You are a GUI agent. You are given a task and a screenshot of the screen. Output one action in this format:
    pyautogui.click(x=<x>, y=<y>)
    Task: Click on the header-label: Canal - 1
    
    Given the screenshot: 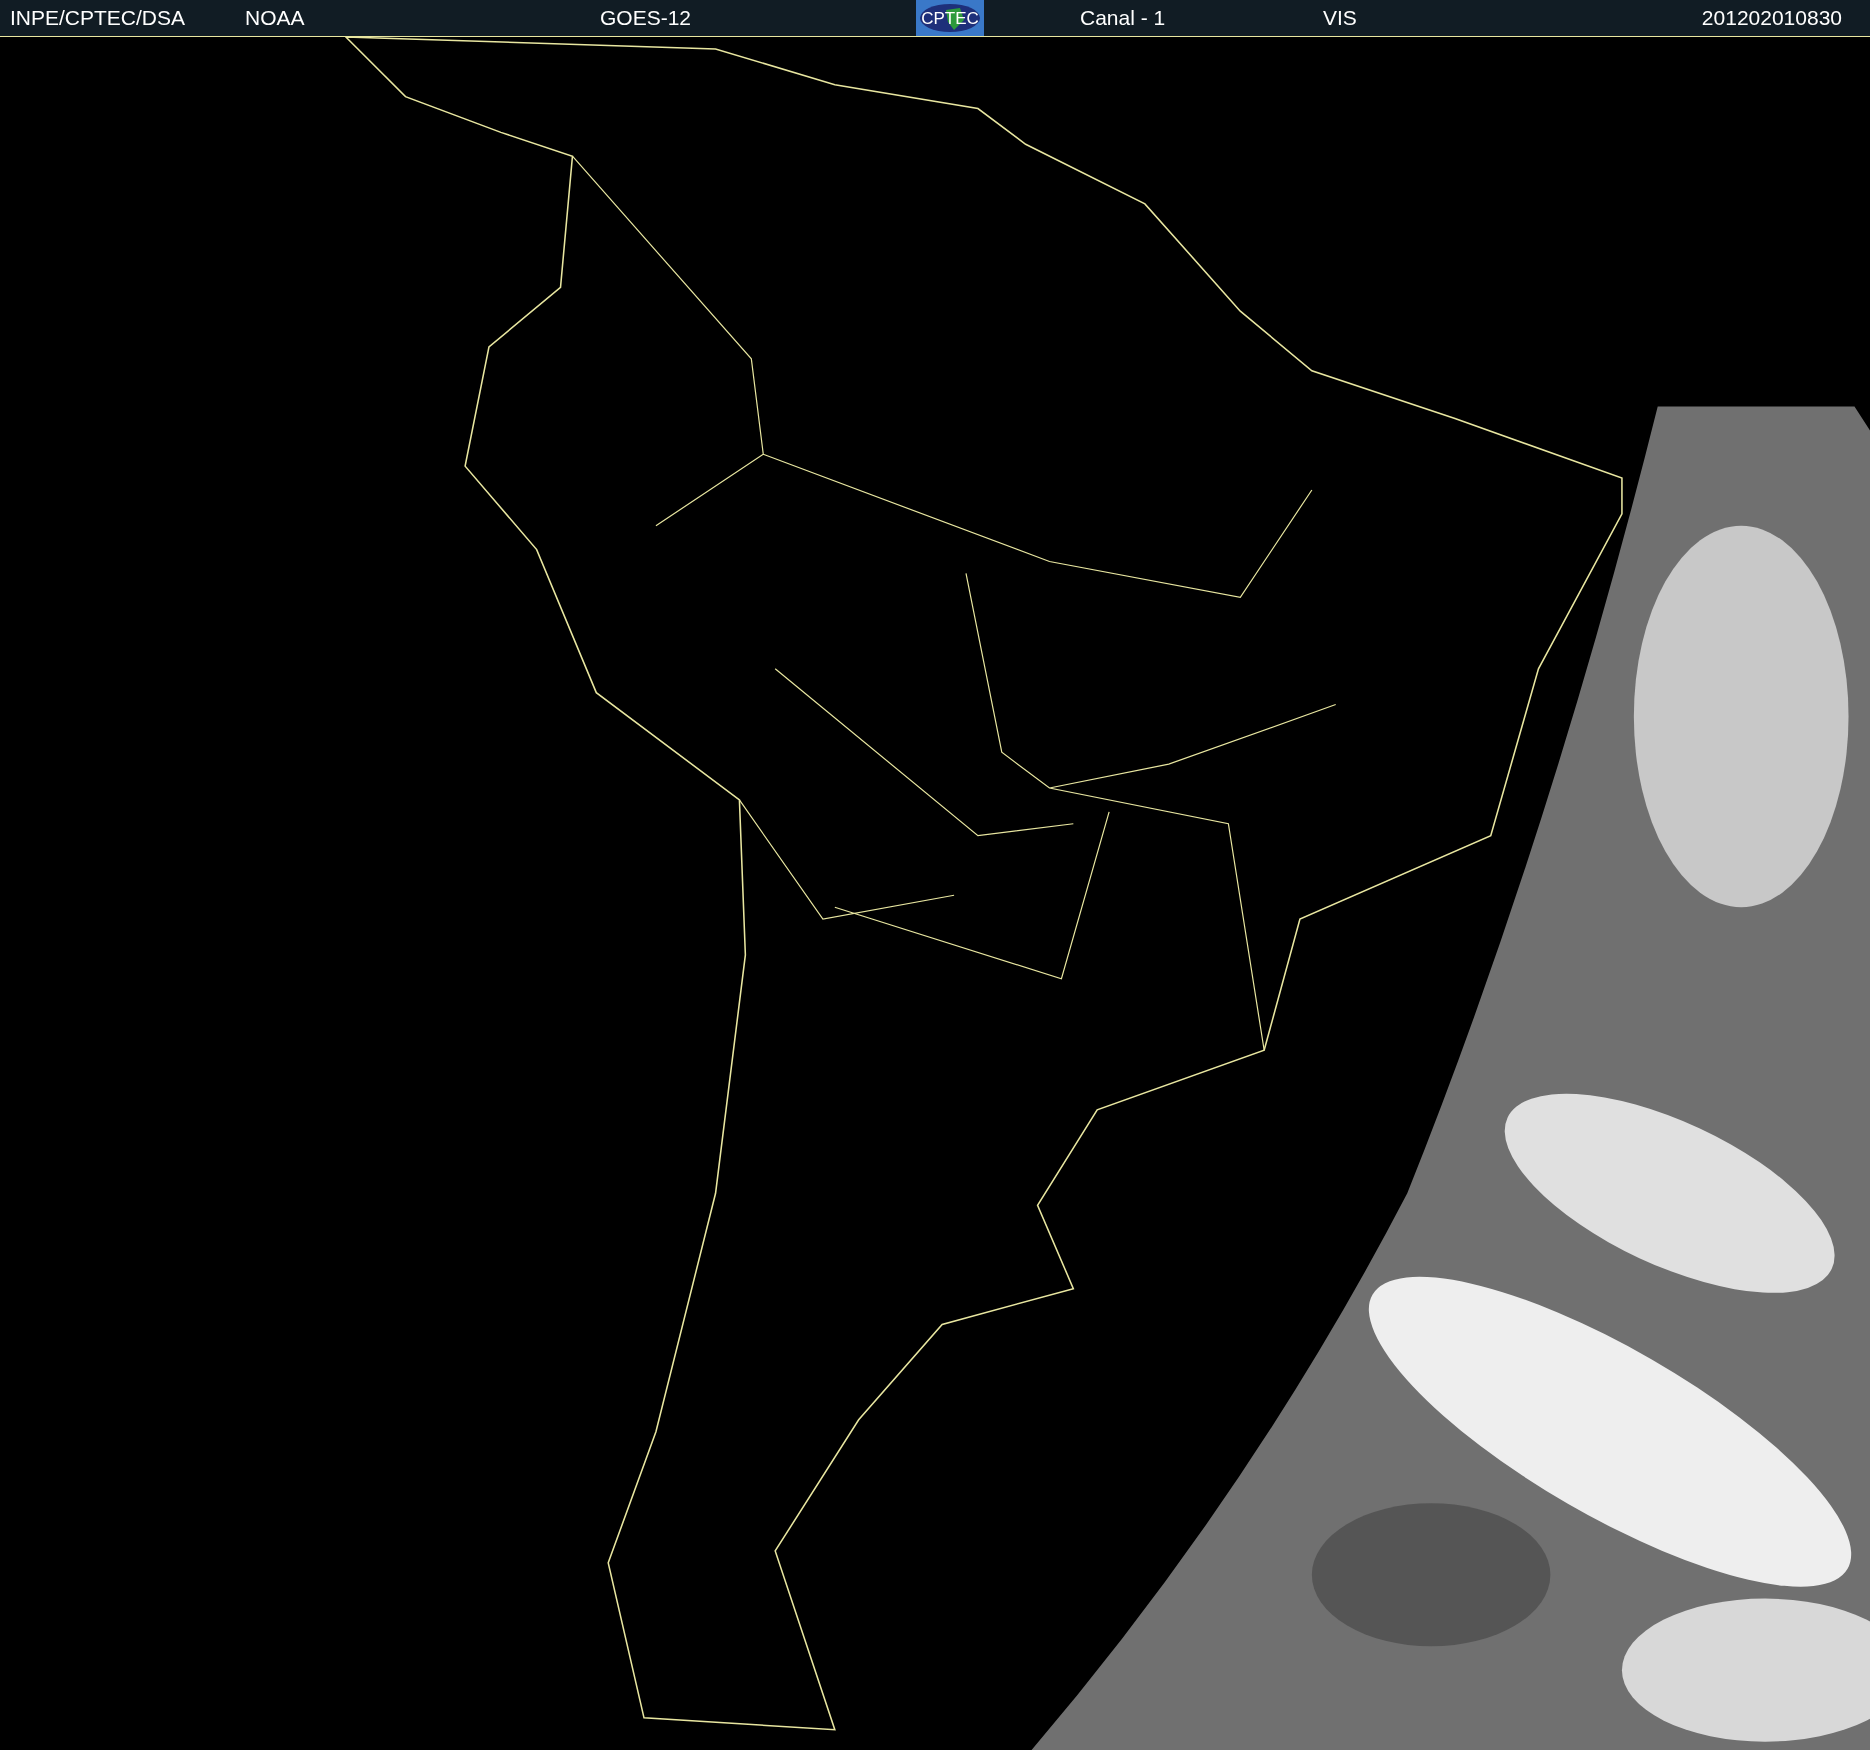 What is the action you would take?
    pyautogui.click(x=1123, y=18)
    